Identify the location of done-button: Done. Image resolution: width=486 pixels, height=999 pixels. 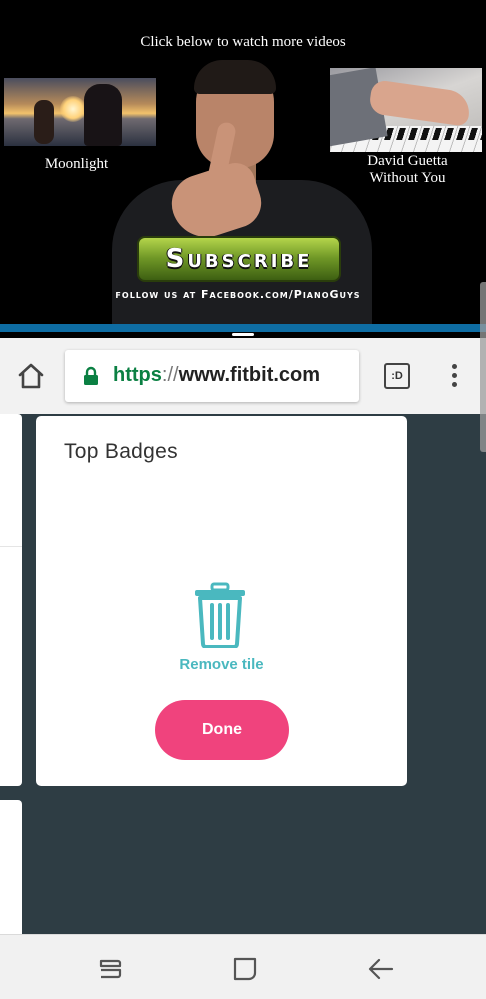
(222, 730).